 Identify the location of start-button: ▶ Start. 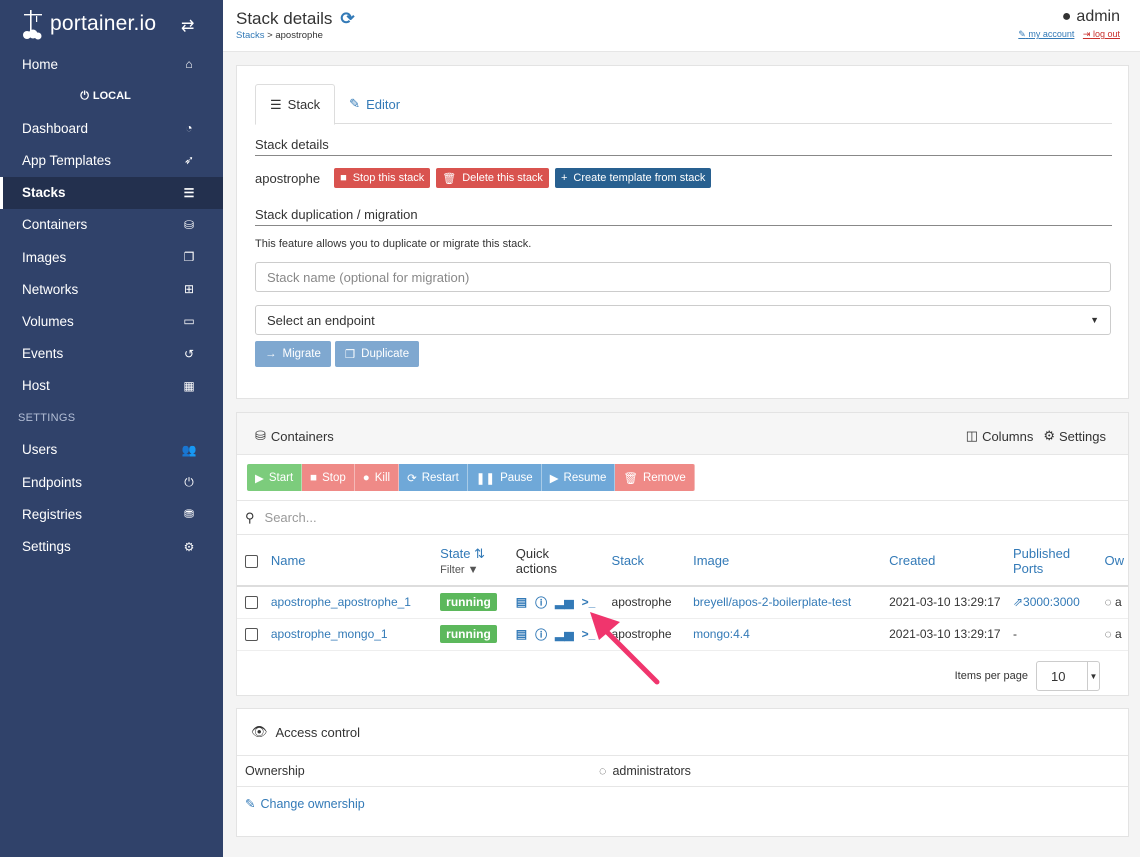
(275, 477).